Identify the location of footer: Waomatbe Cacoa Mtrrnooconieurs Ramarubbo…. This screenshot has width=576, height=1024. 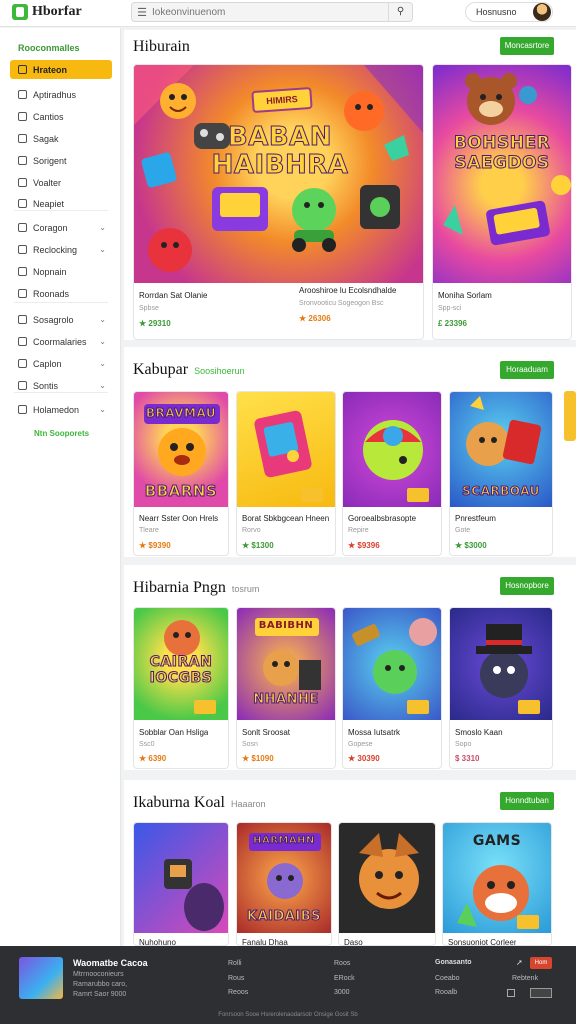
(288, 985).